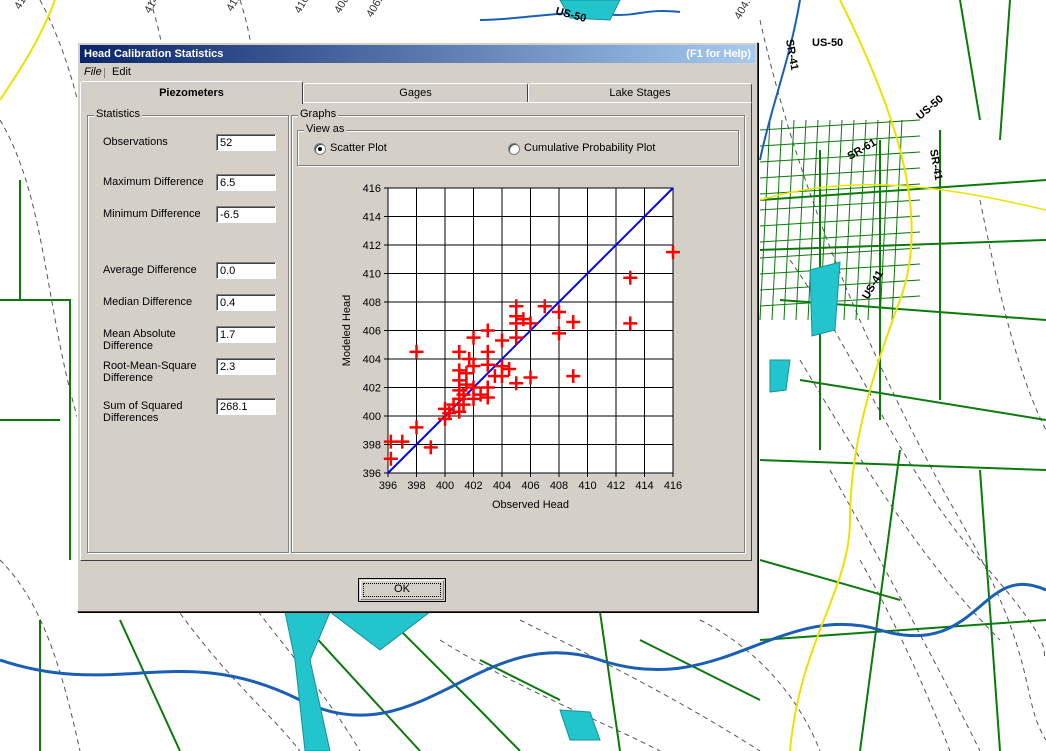 The image size is (1046, 751). What do you see at coordinates (372, 360) in the screenshot?
I see `y-tick-label: 404` at bounding box center [372, 360].